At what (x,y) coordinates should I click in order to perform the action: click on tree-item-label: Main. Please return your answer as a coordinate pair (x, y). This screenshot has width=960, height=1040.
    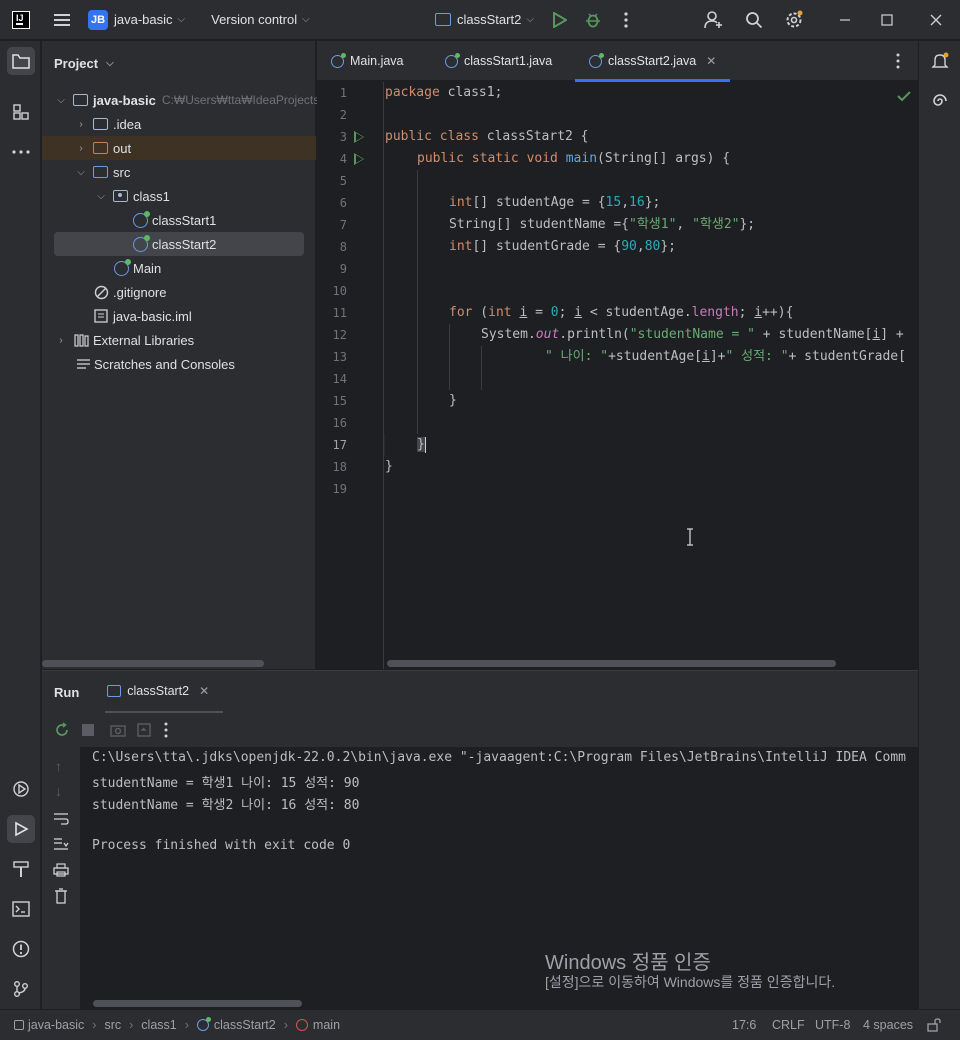
    Looking at the image, I should click on (147, 268).